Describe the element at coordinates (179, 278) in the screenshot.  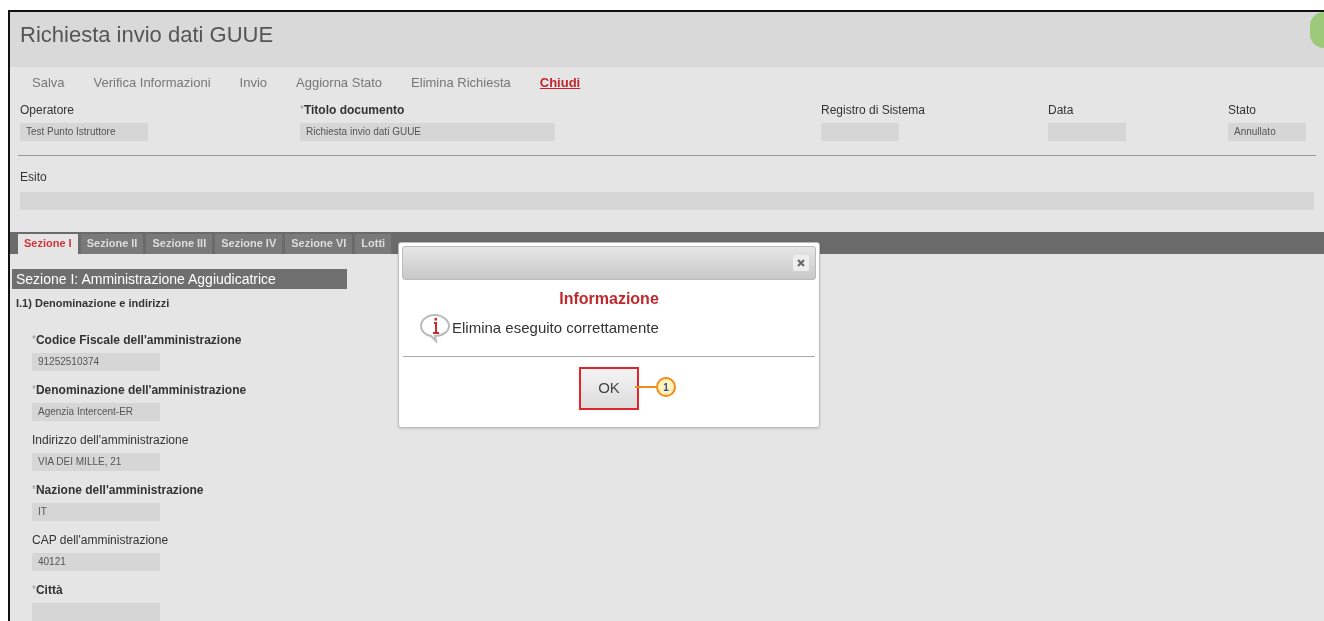
I see `section-heading: Sezione I: Amministrazione Aggiudicatrice` at that location.